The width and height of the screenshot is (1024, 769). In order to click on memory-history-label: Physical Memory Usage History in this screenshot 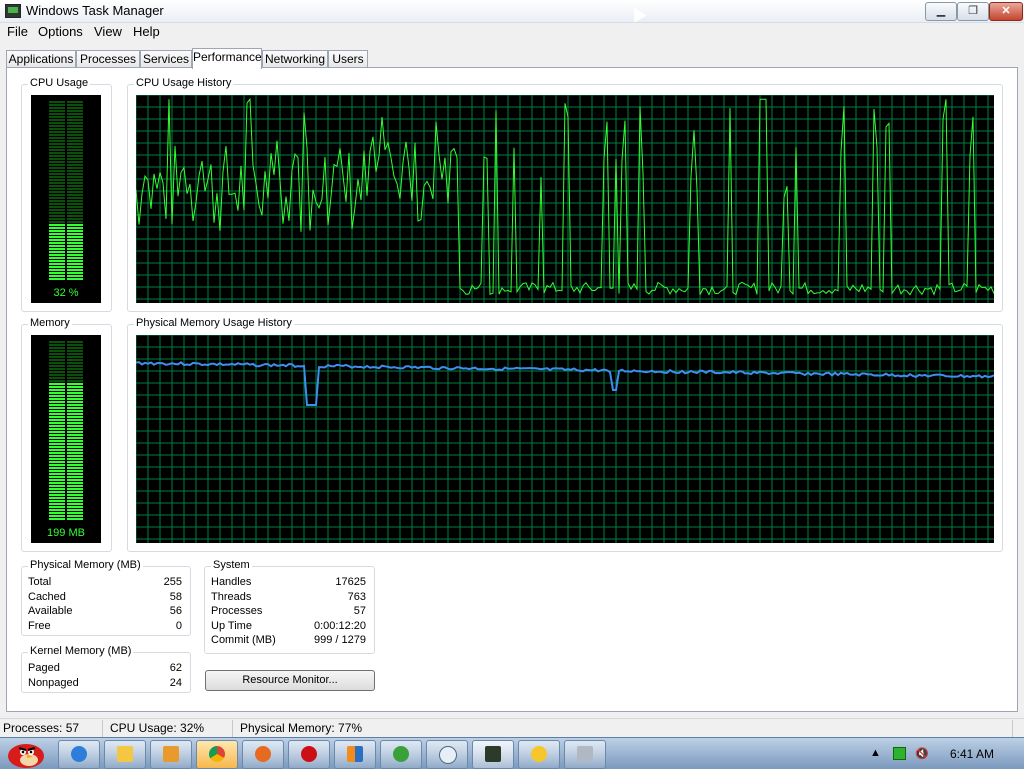, I will do `click(214, 323)`.